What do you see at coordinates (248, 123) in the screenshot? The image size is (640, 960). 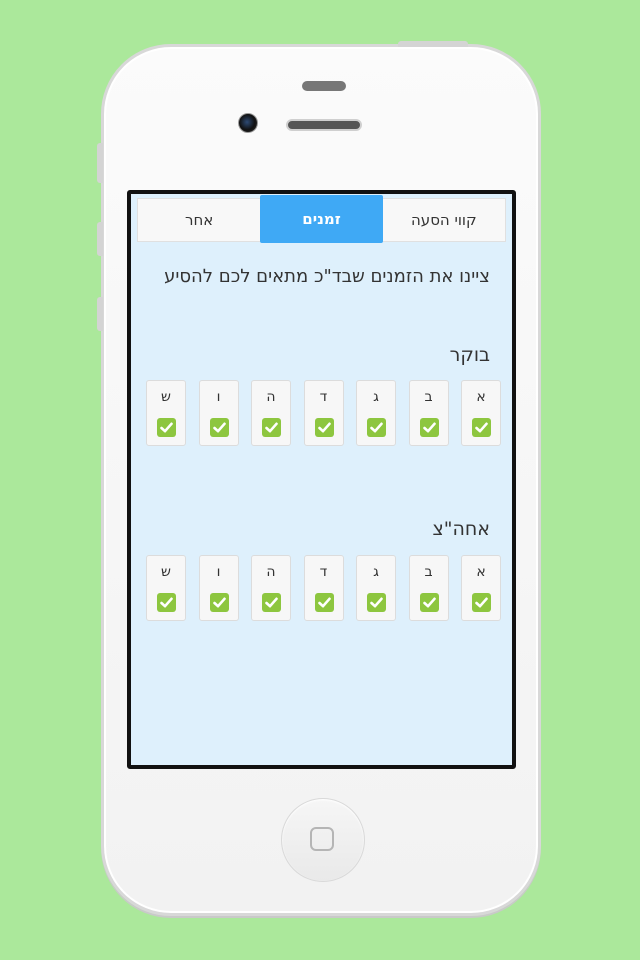 I see `camera-icon` at bounding box center [248, 123].